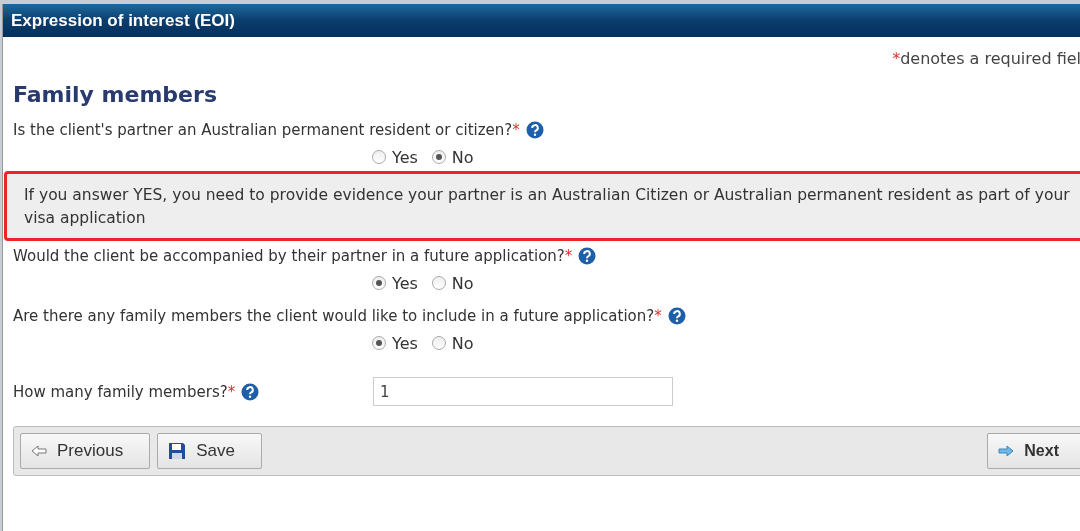 This screenshot has height=531, width=1080. I want to click on window-title: Expression of interest (EOI), so click(541, 20).